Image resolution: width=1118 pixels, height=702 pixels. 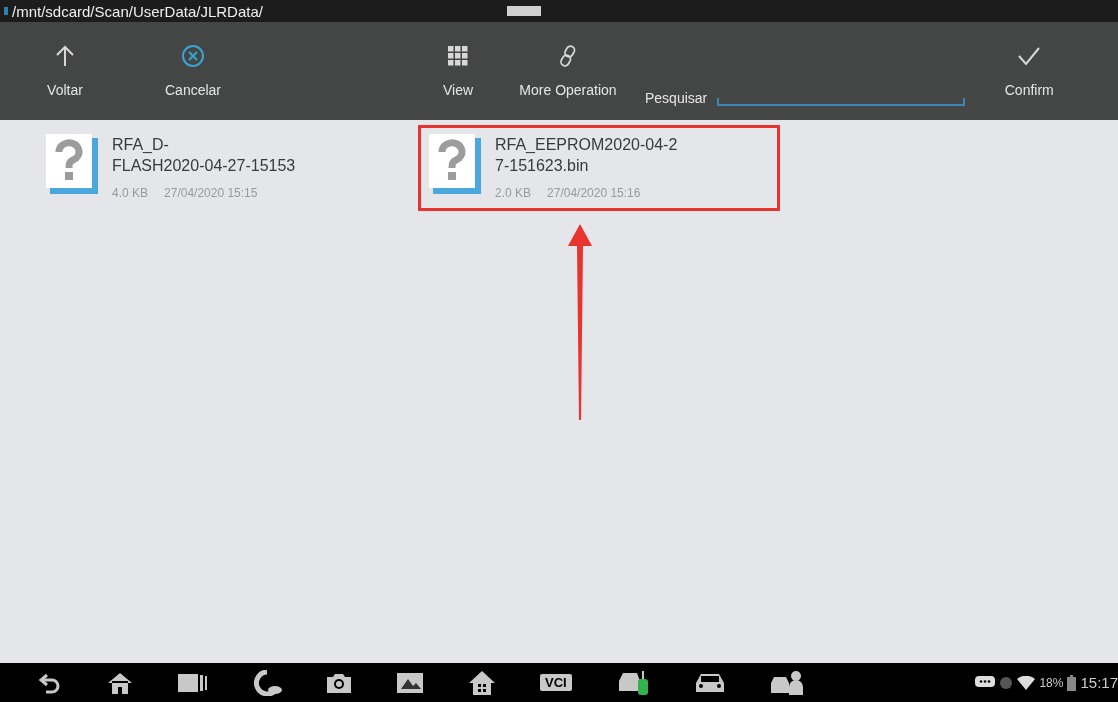 What do you see at coordinates (65, 56) in the screenshot?
I see `up-arrow-icon` at bounding box center [65, 56].